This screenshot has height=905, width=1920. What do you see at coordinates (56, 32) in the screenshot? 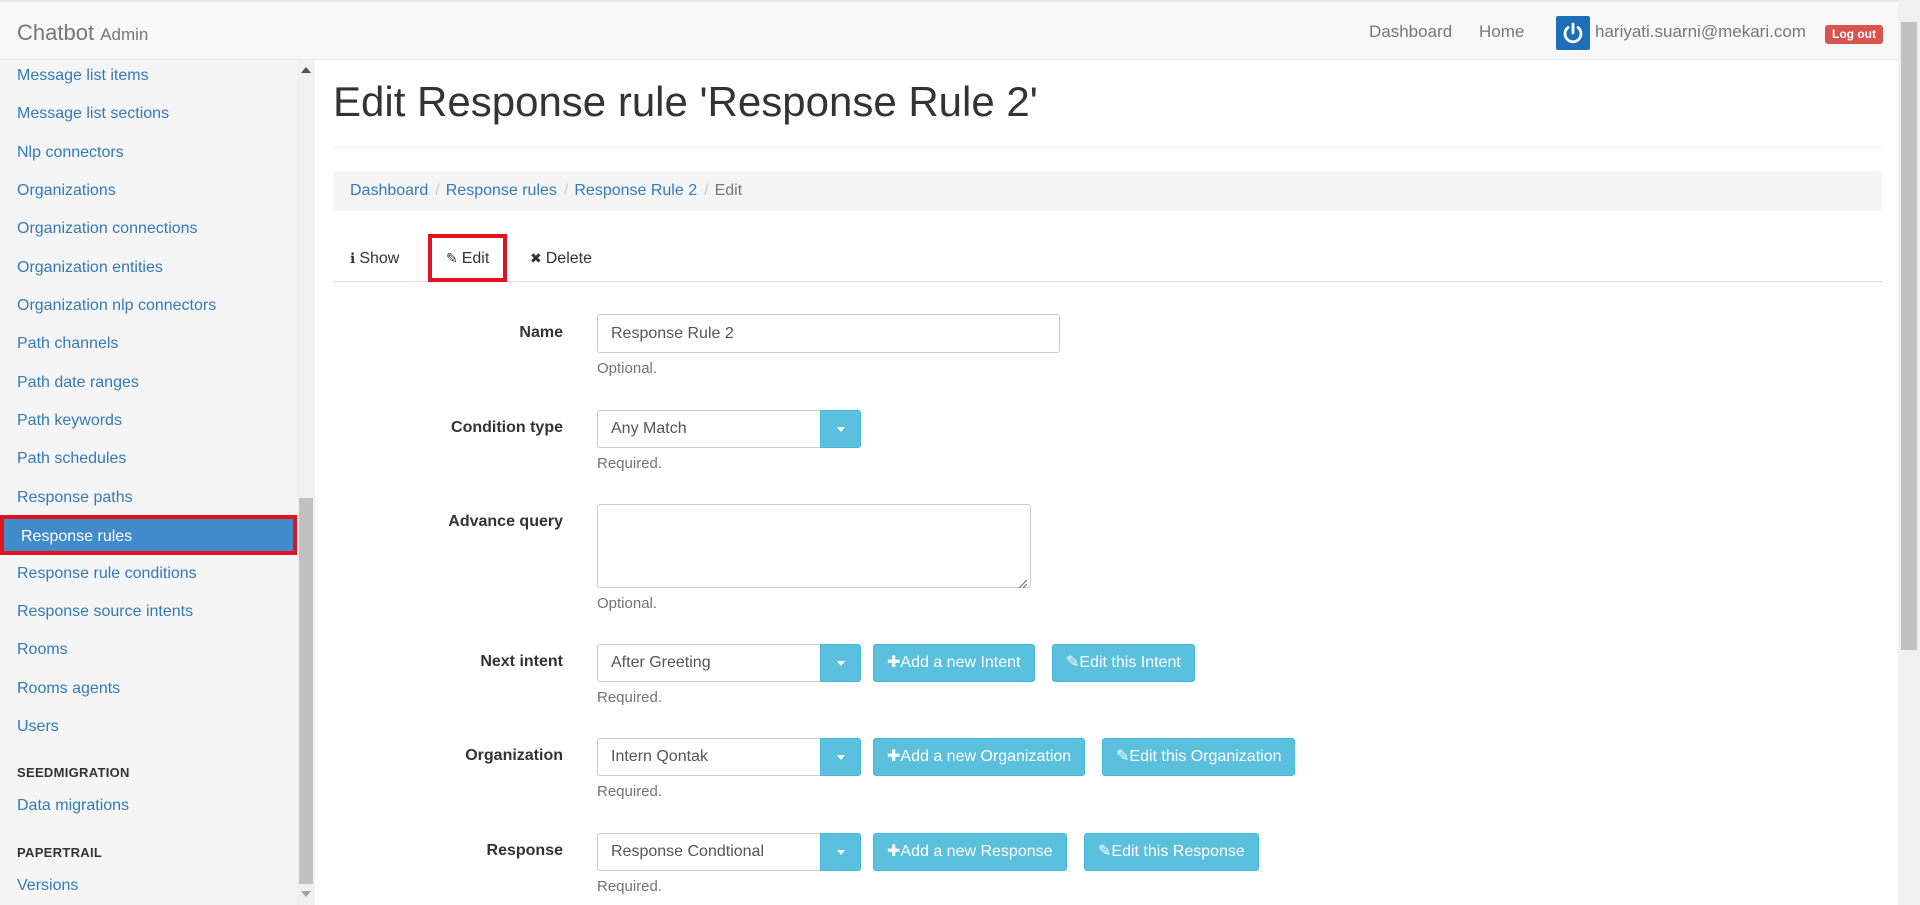
I see `brand-title: Chatbot` at bounding box center [56, 32].